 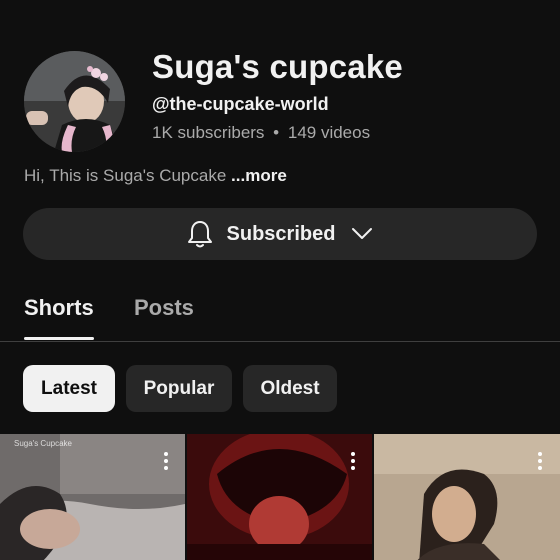 I want to click on channel-stats: 1K subscribers • 149 videos, so click(x=277, y=133).